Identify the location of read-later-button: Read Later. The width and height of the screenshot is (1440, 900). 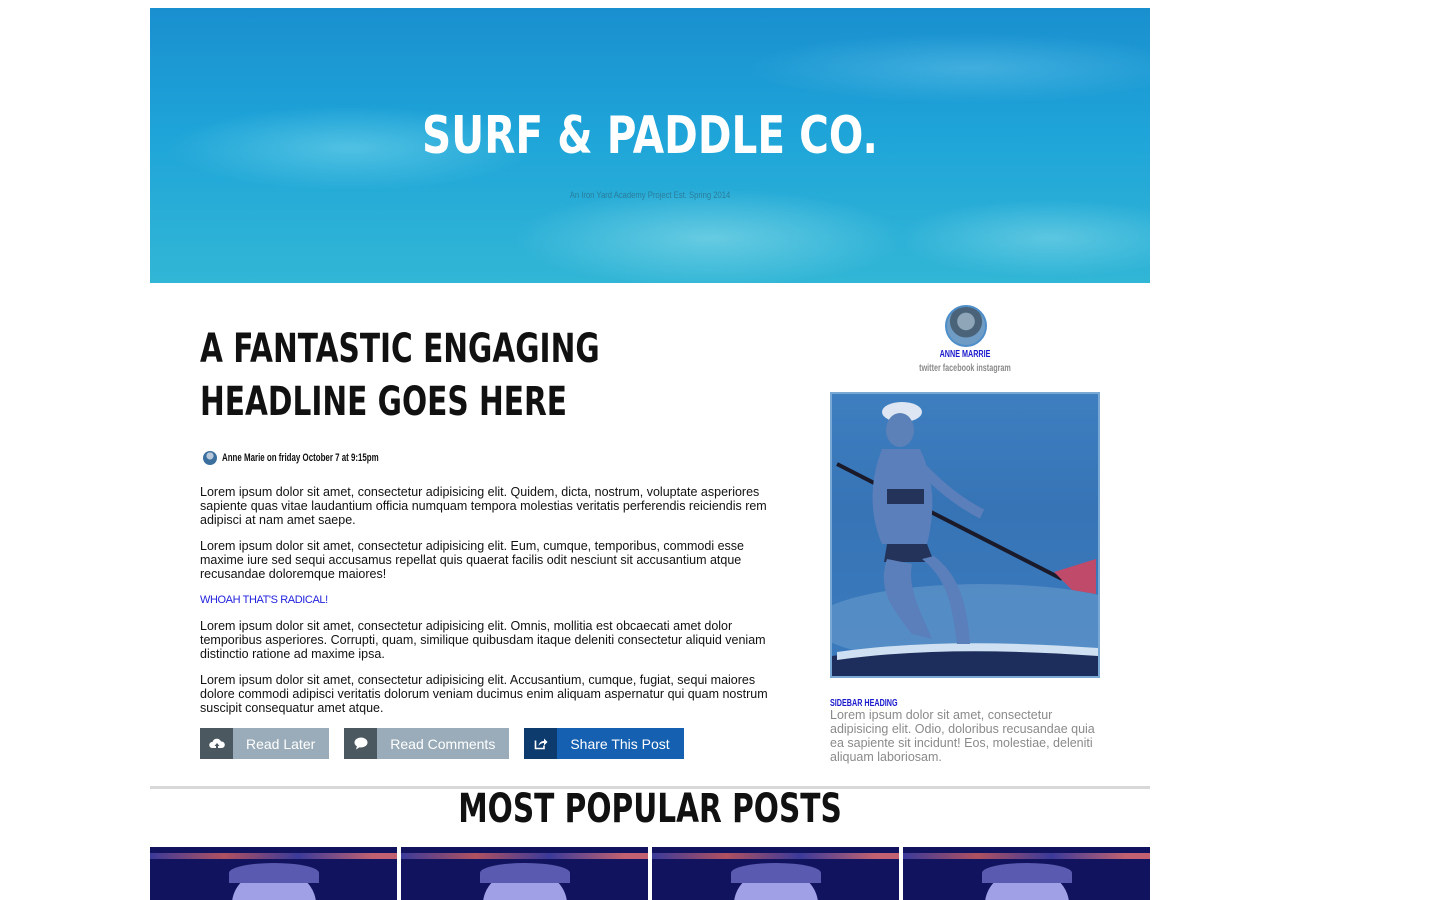
(265, 743).